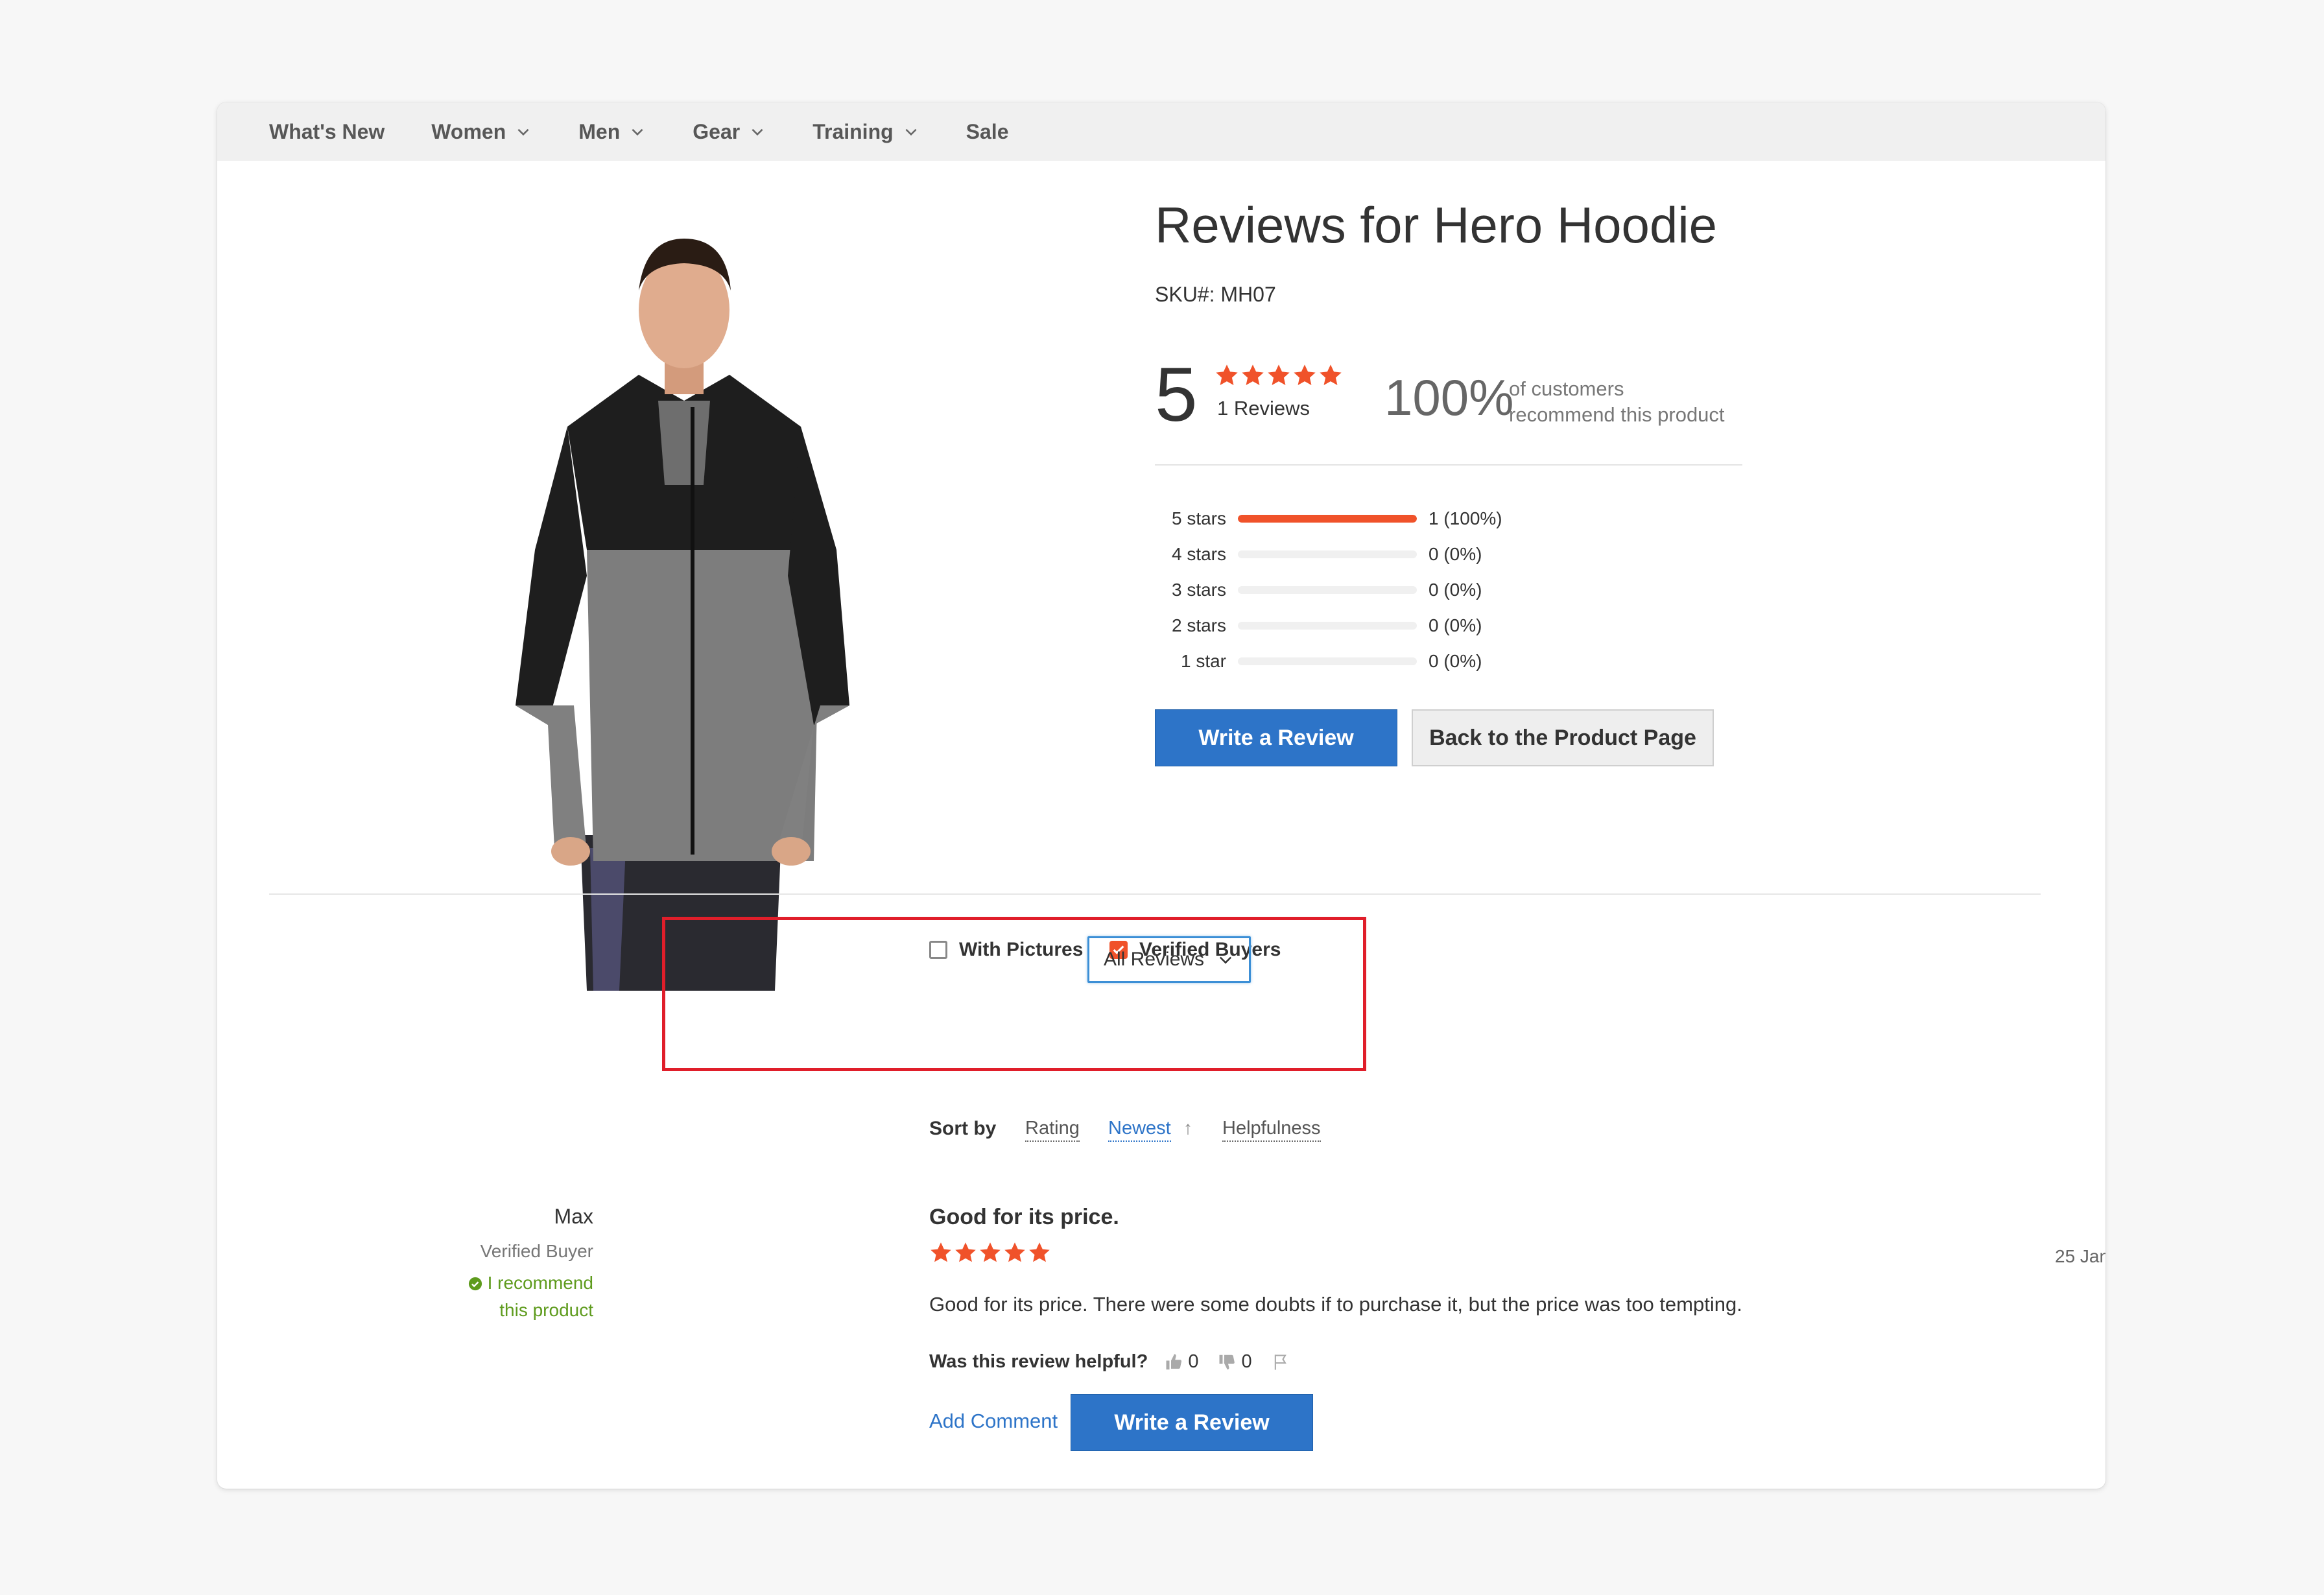 The image size is (2324, 1595). I want to click on thumbs-up-icon, so click(1174, 1361).